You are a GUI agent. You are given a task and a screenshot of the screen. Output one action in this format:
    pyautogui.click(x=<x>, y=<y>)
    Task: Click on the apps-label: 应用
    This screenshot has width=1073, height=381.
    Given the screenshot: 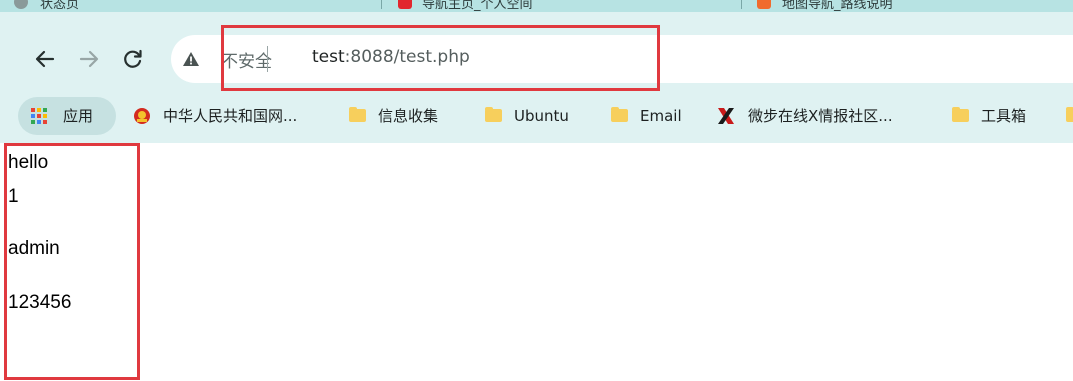 What is the action you would take?
    pyautogui.click(x=78, y=116)
    